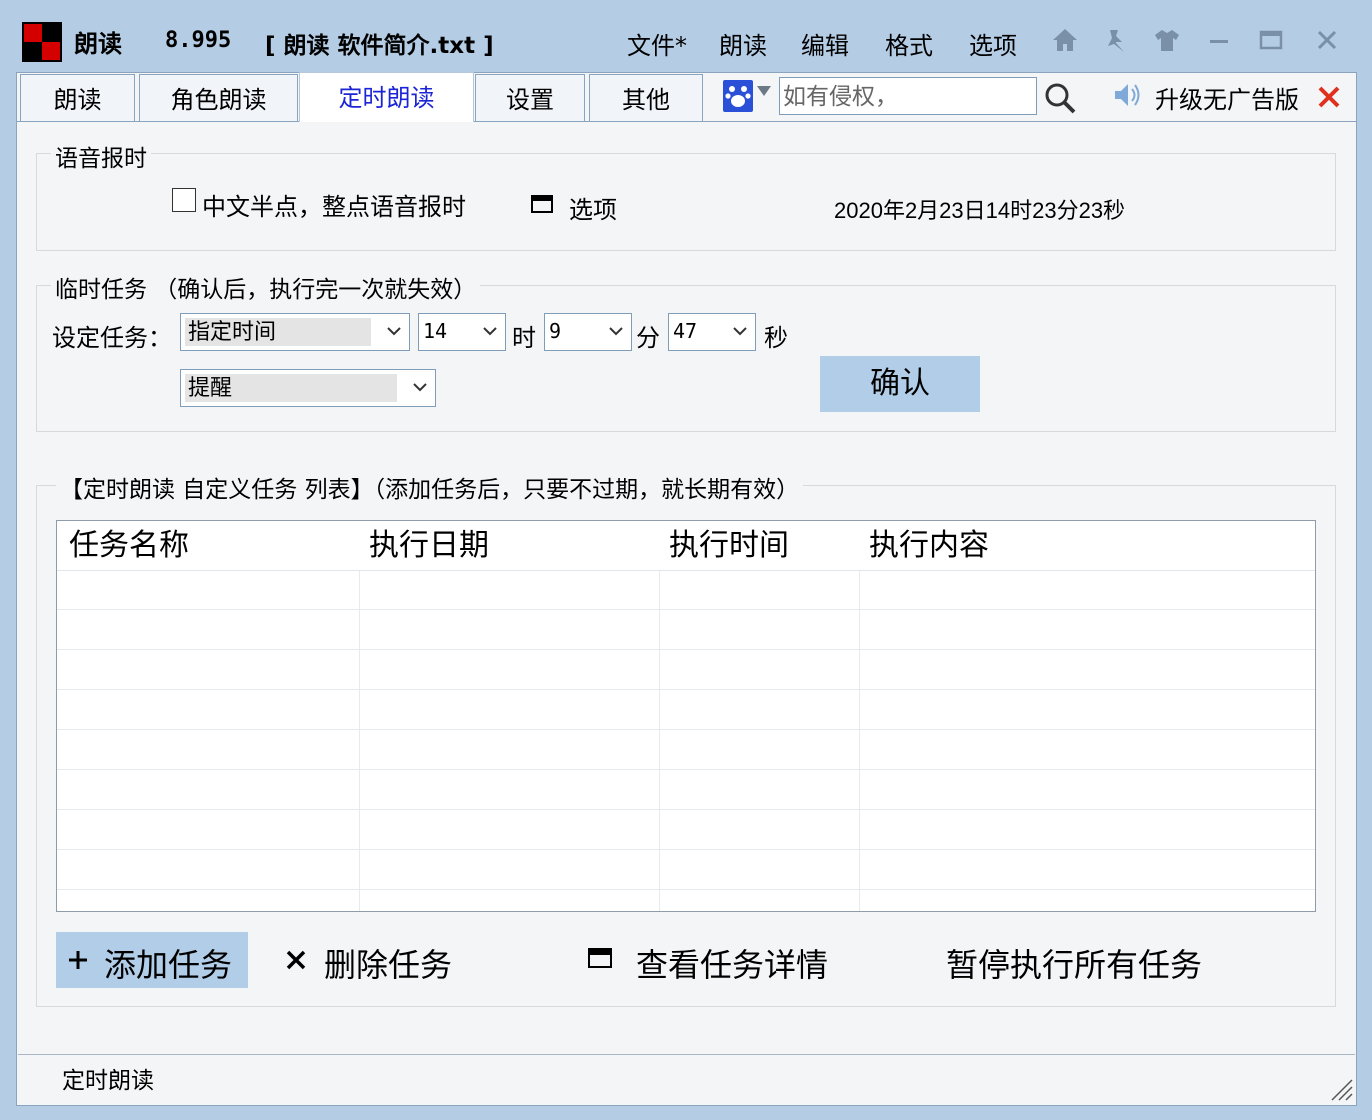  I want to click on task-mode-select: 指定时间, so click(295, 332).